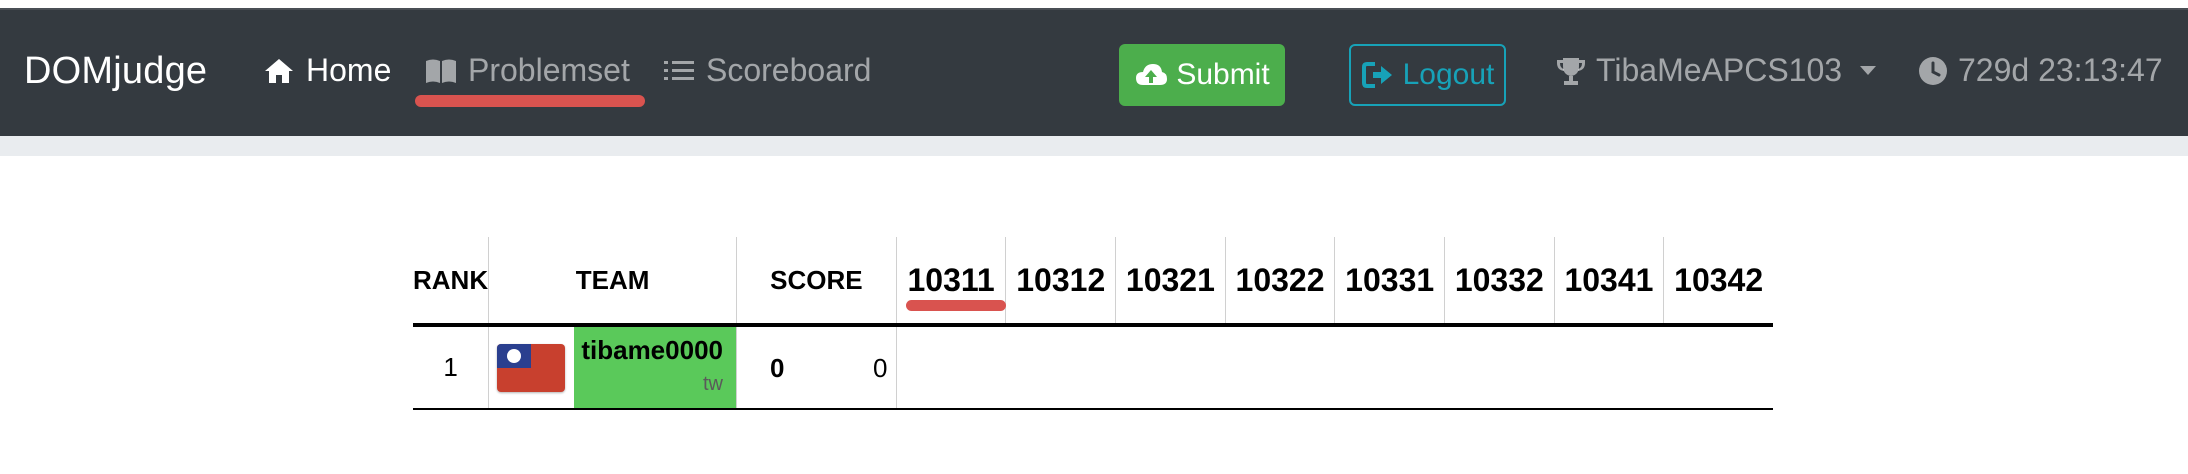 Image resolution: width=2188 pixels, height=474 pixels. I want to click on nav-problemset: Problemset, so click(527, 70).